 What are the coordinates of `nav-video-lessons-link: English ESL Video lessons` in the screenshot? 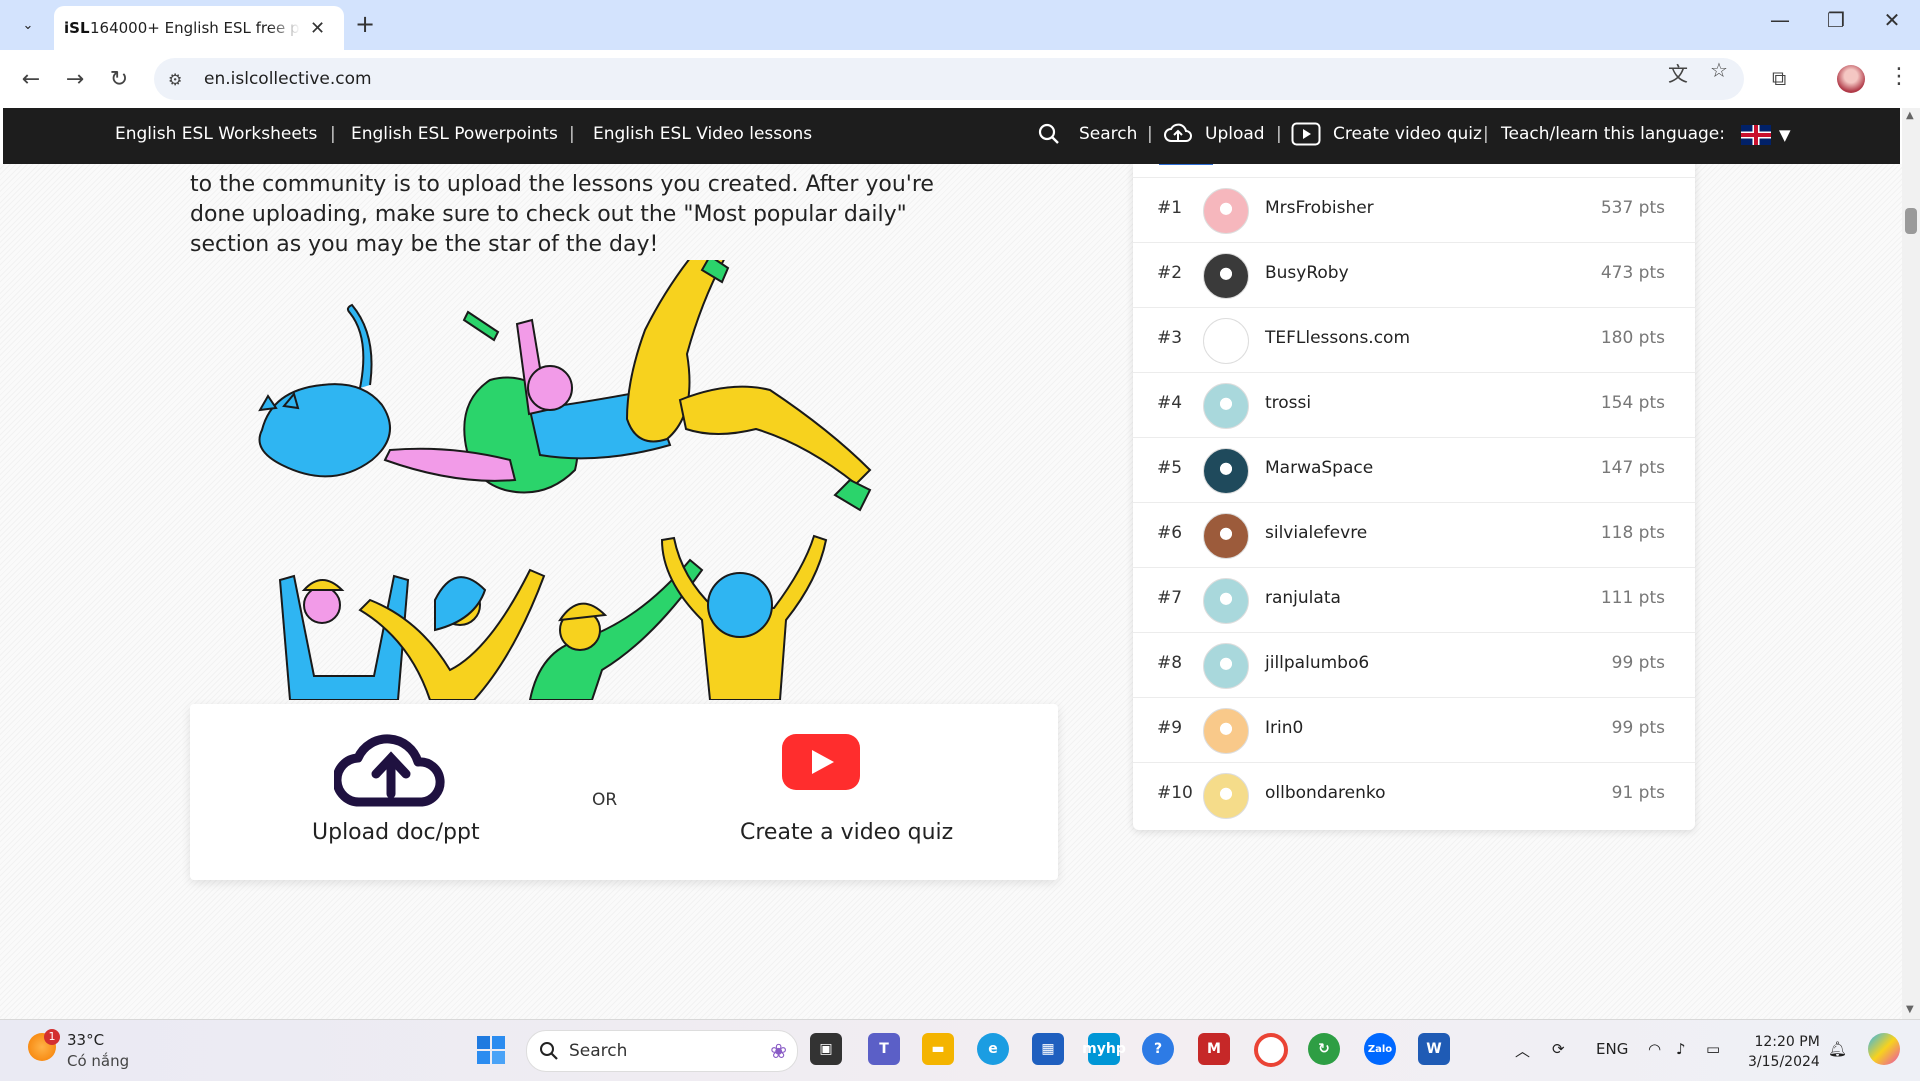 It's located at (702, 134).